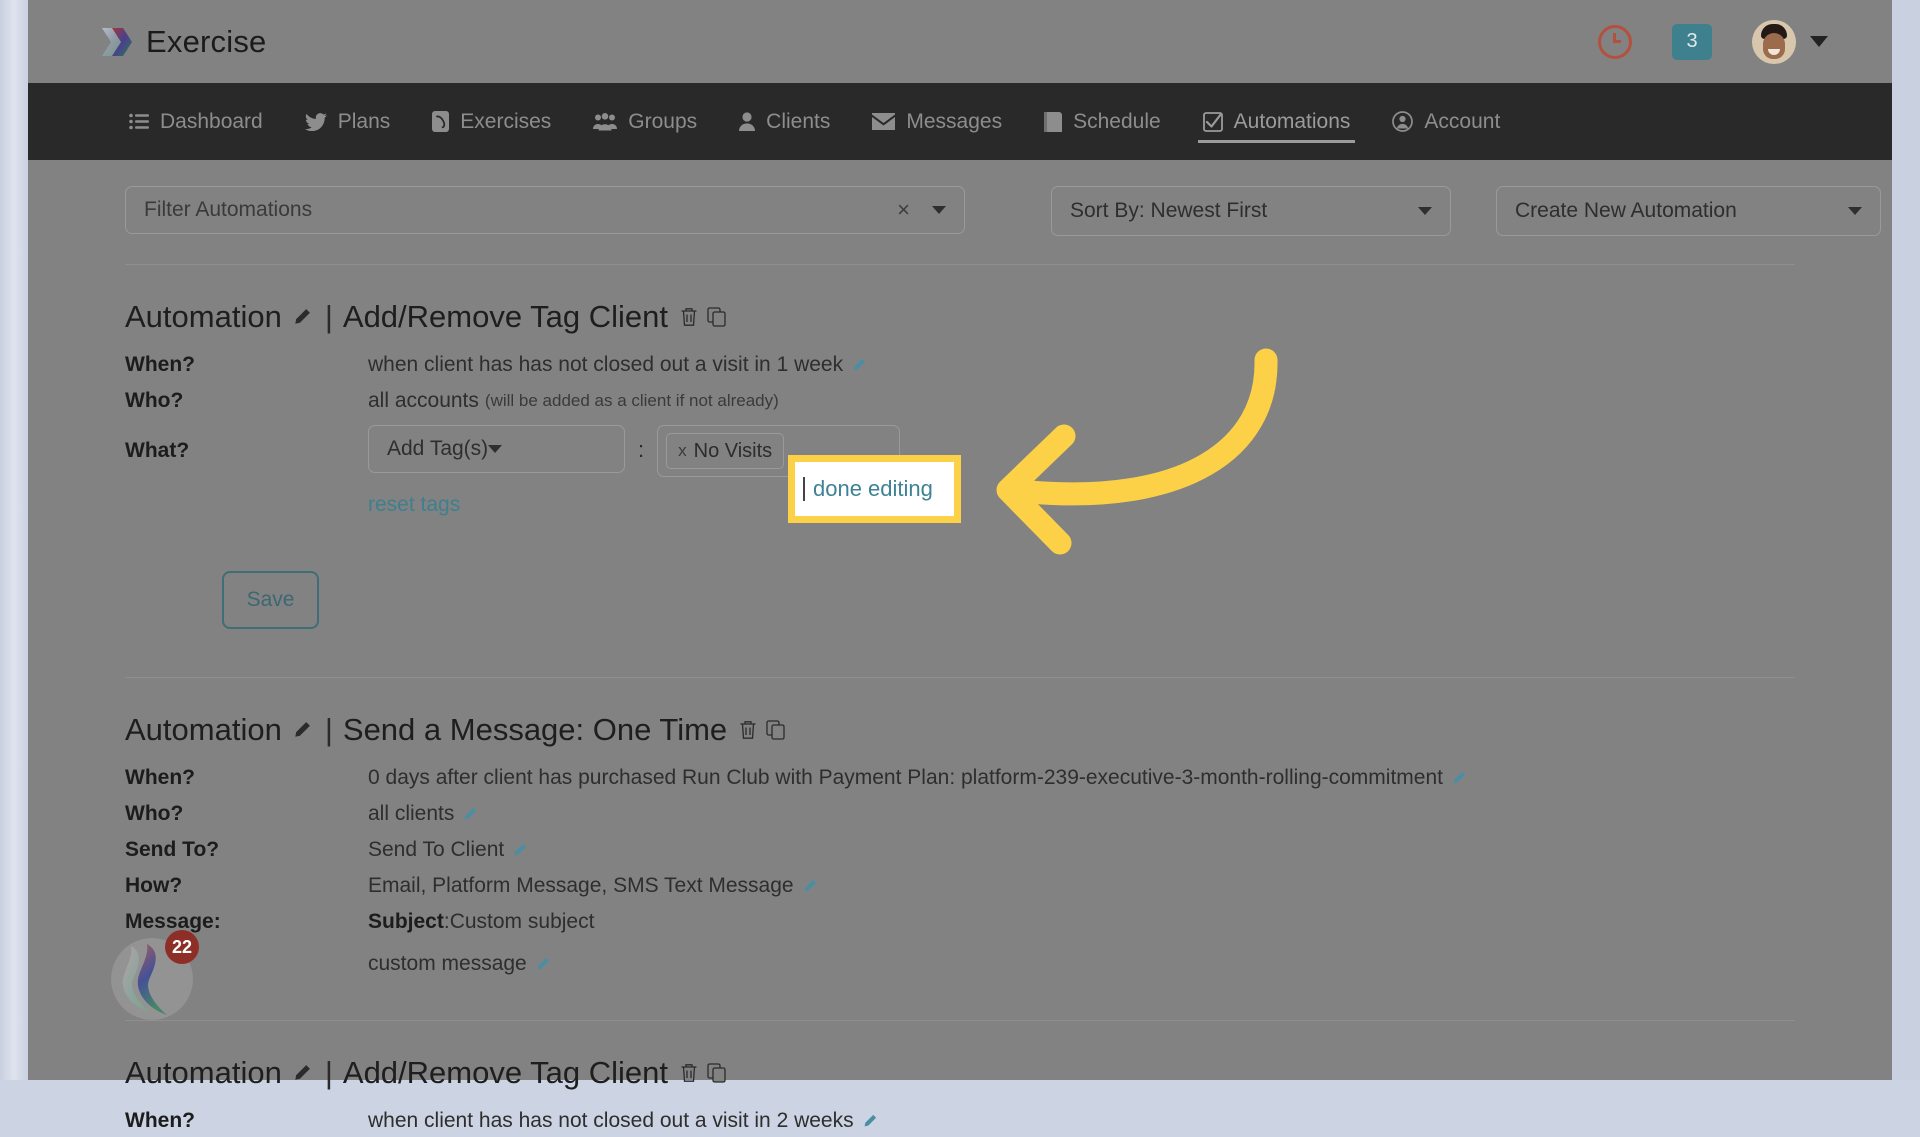 This screenshot has width=1920, height=1137. Describe the element at coordinates (1688, 211) in the screenshot. I see `create-new-automation-select: Create New Automation` at that location.